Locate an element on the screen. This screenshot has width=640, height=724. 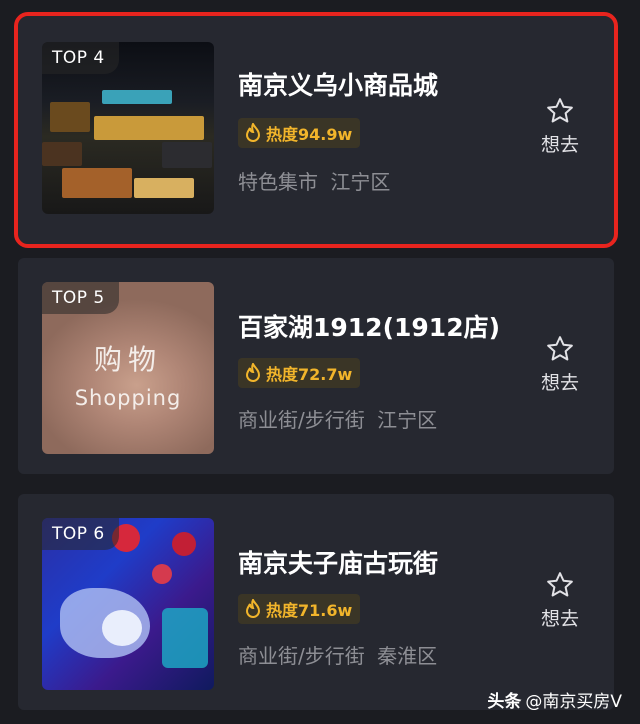
place-title: 百家湖1912(1912店) is located at coordinates (369, 326).